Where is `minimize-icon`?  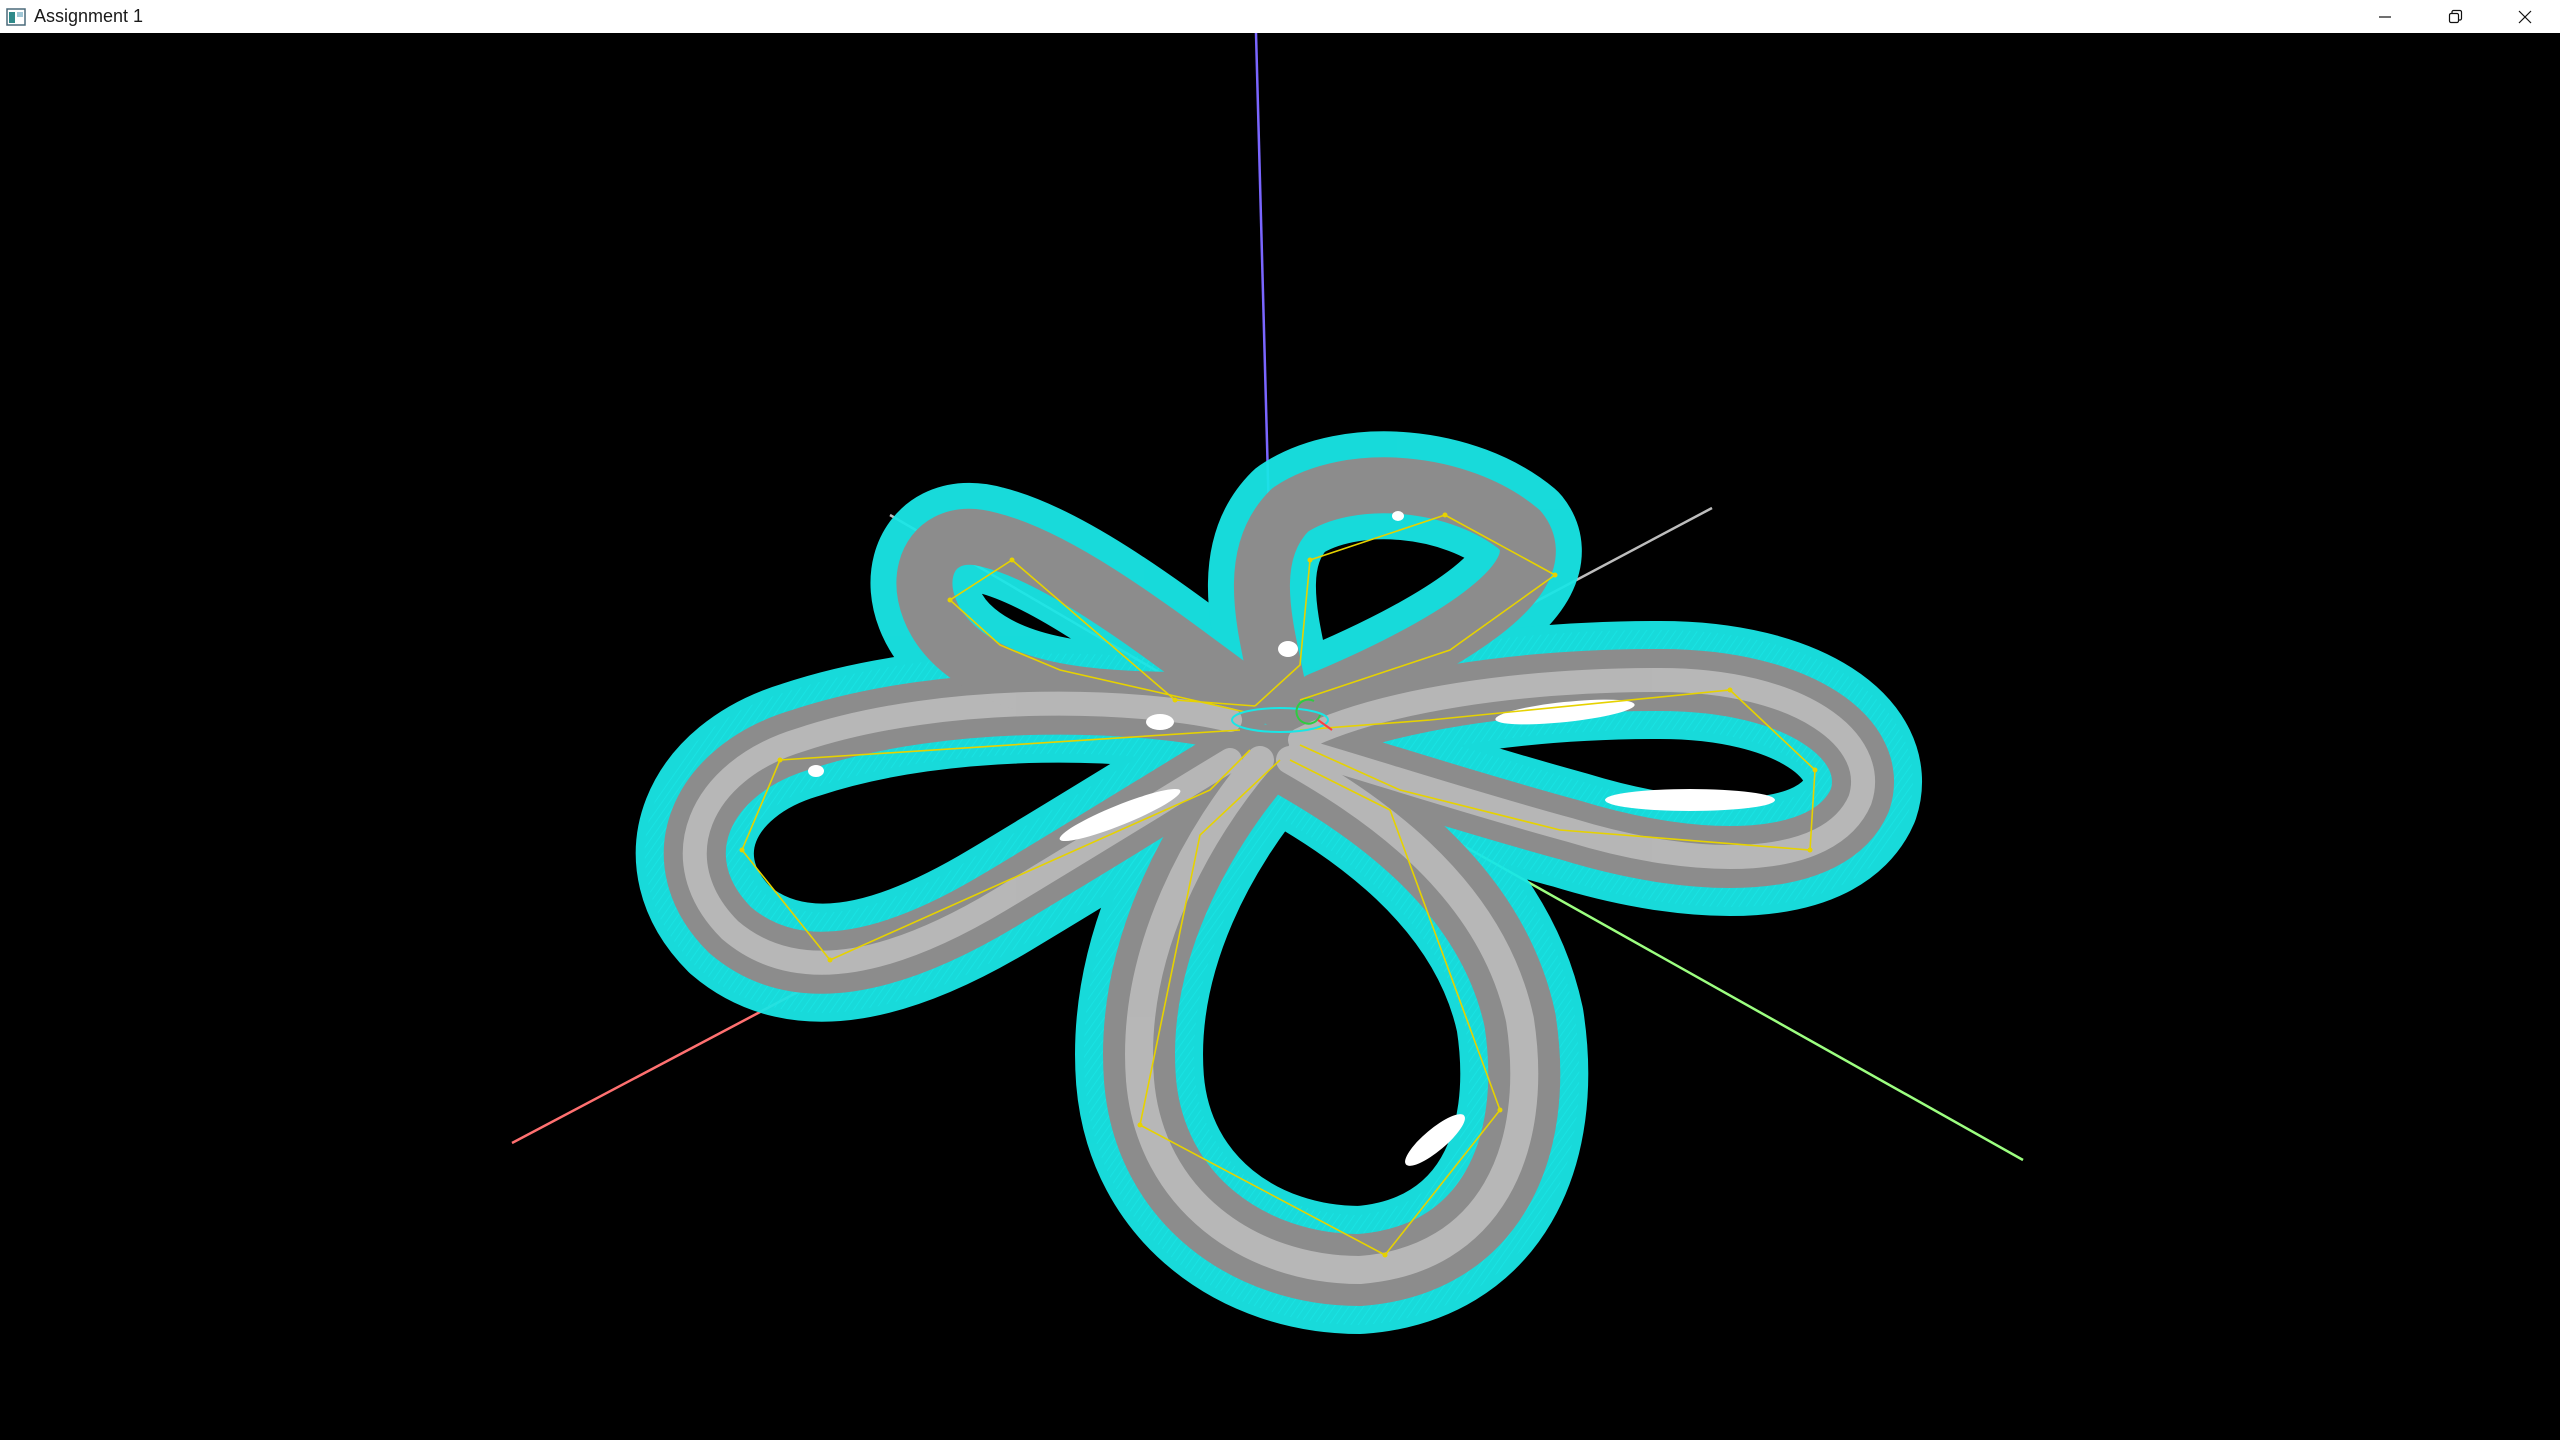
minimize-icon is located at coordinates (2385, 16).